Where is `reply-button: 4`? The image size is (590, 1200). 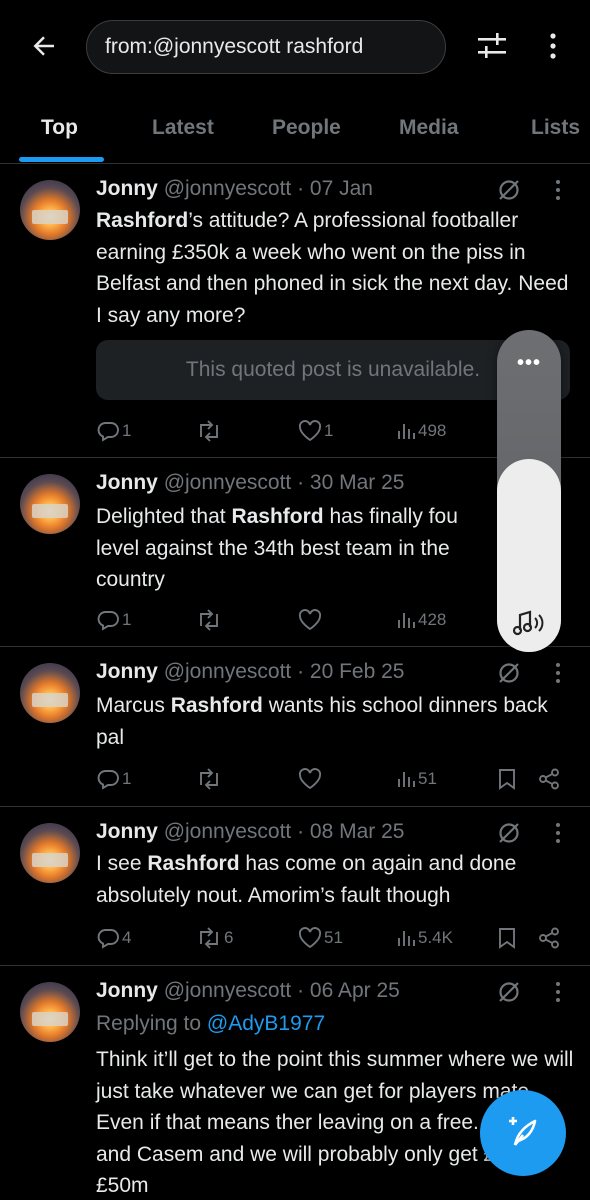
reply-button: 4 is located at coordinates (113, 938).